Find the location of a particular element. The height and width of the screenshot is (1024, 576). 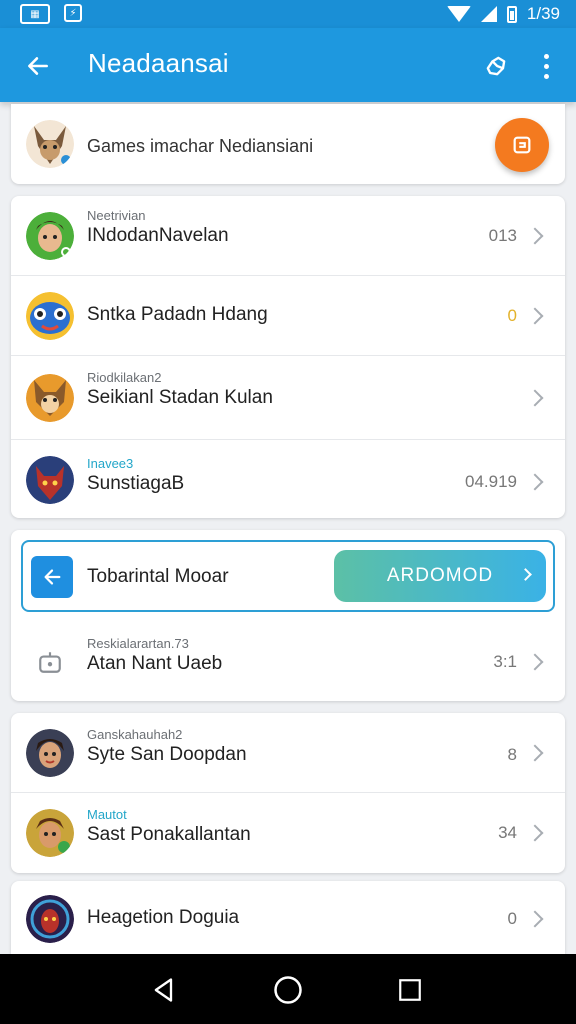

arrow-left-icon is located at coordinates (38, 66).